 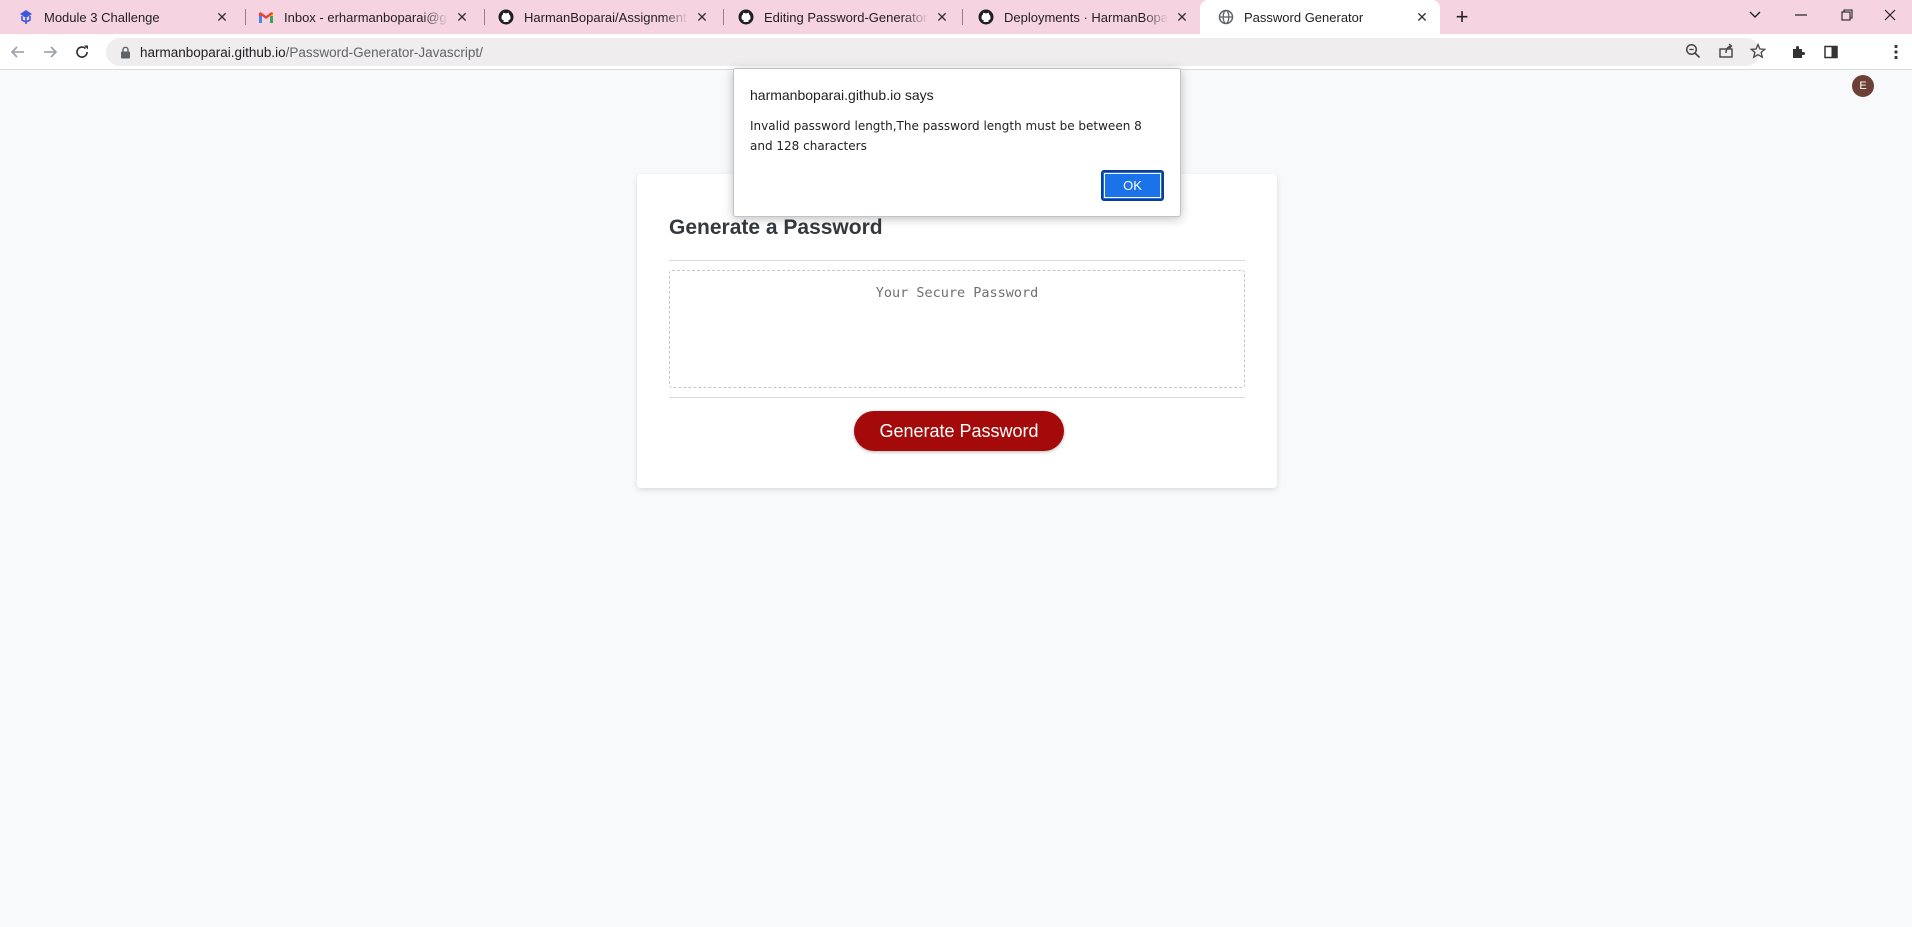 I want to click on bootcamp-logo-icon, so click(x=26, y=17).